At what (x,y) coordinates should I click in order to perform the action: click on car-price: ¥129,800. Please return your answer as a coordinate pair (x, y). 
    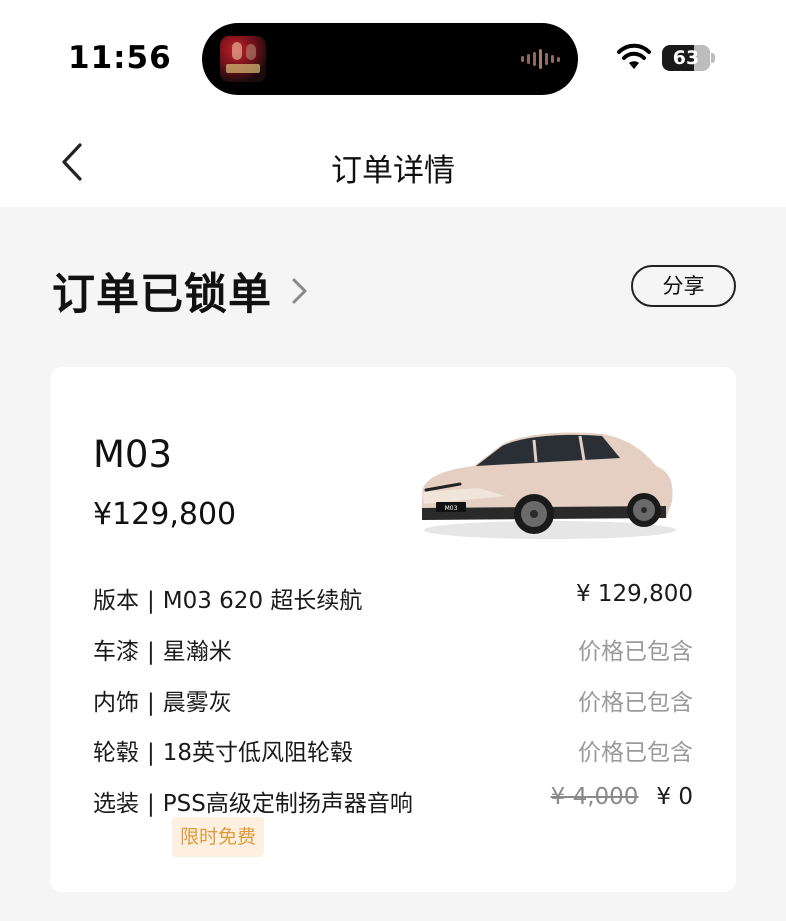
    Looking at the image, I should click on (165, 514).